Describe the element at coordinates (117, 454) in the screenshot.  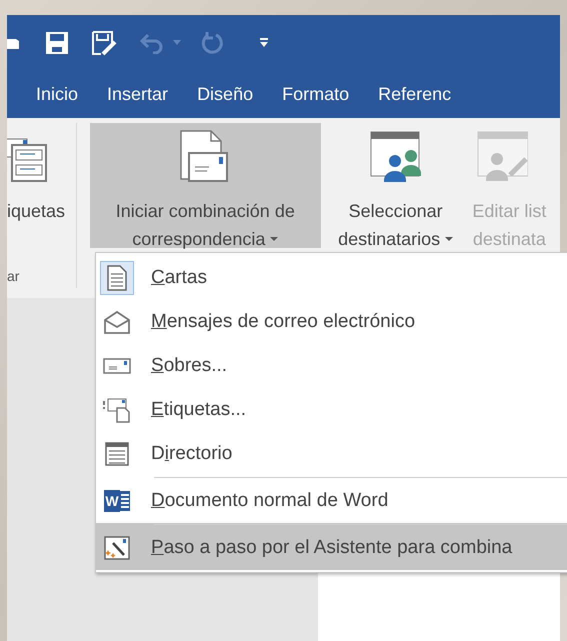
I see `list-icon` at that location.